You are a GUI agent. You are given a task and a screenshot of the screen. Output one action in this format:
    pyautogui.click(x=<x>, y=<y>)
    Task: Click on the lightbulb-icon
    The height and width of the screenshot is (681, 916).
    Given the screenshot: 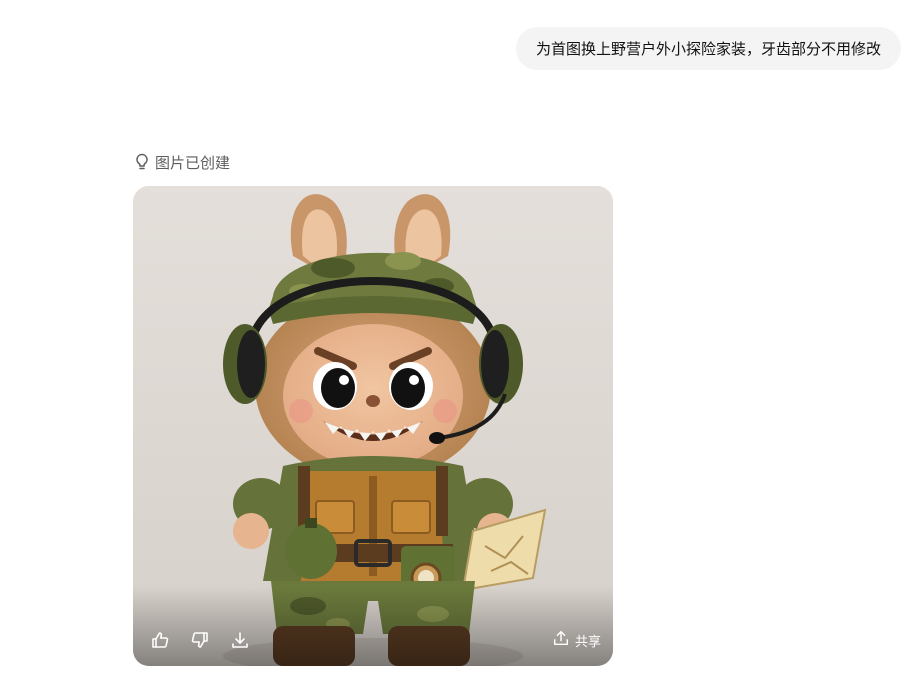 What is the action you would take?
    pyautogui.click(x=142, y=162)
    